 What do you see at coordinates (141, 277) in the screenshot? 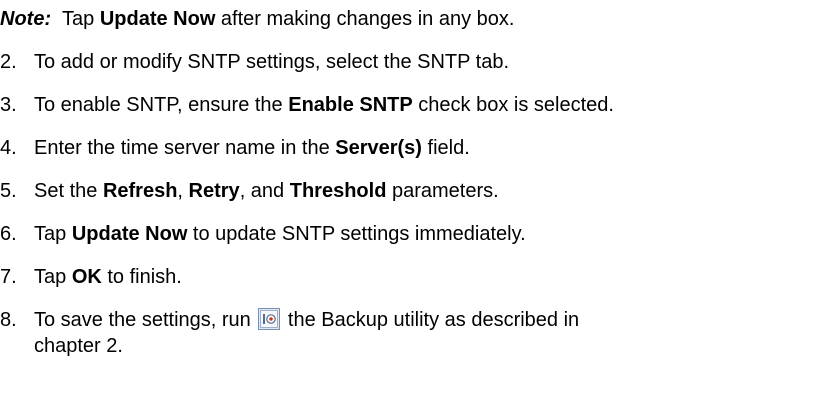
I see `step-text-part: to finish.` at bounding box center [141, 277].